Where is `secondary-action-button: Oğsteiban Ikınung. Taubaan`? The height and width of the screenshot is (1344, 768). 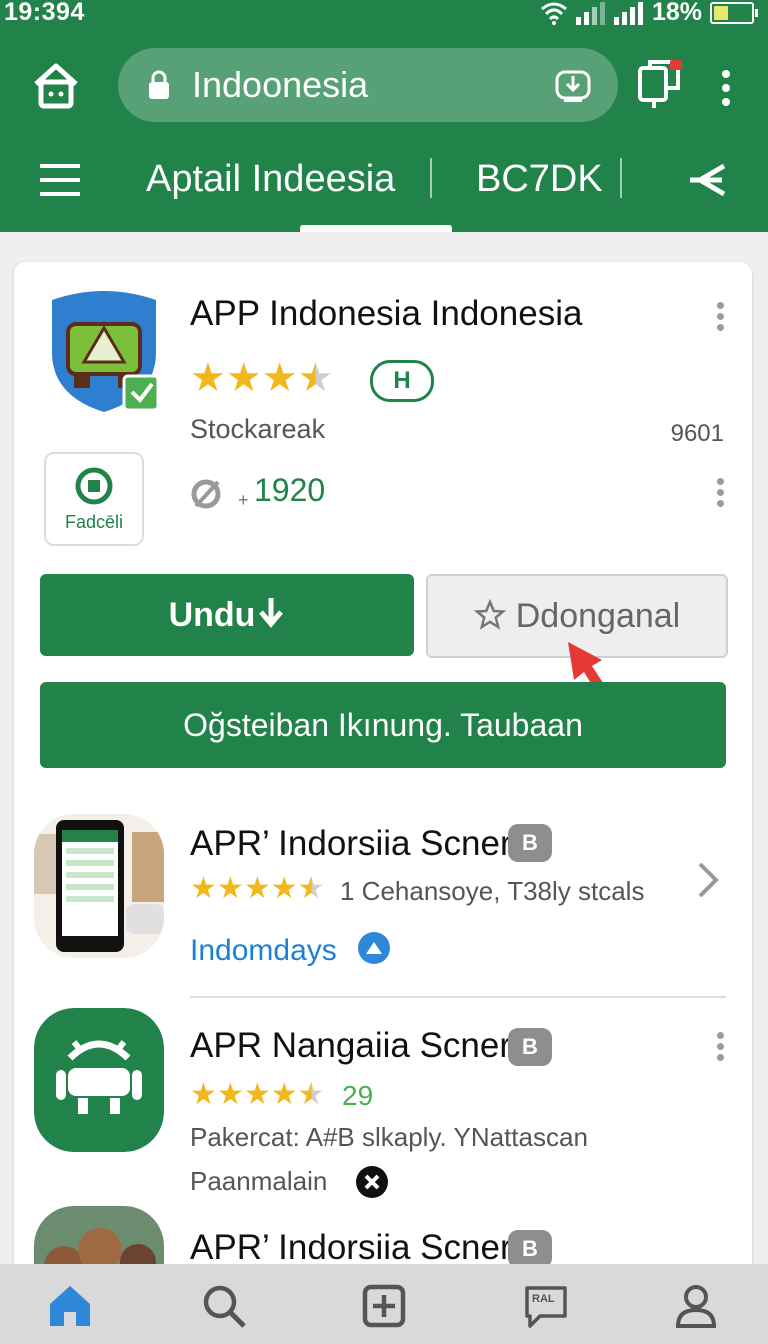
secondary-action-button: Oğsteiban Ikınung. Taubaan is located at coordinates (383, 725).